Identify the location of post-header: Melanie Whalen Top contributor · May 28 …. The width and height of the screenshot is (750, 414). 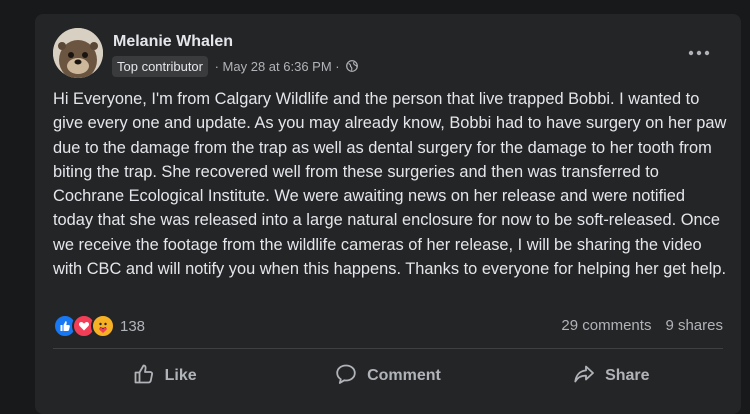
(389, 54).